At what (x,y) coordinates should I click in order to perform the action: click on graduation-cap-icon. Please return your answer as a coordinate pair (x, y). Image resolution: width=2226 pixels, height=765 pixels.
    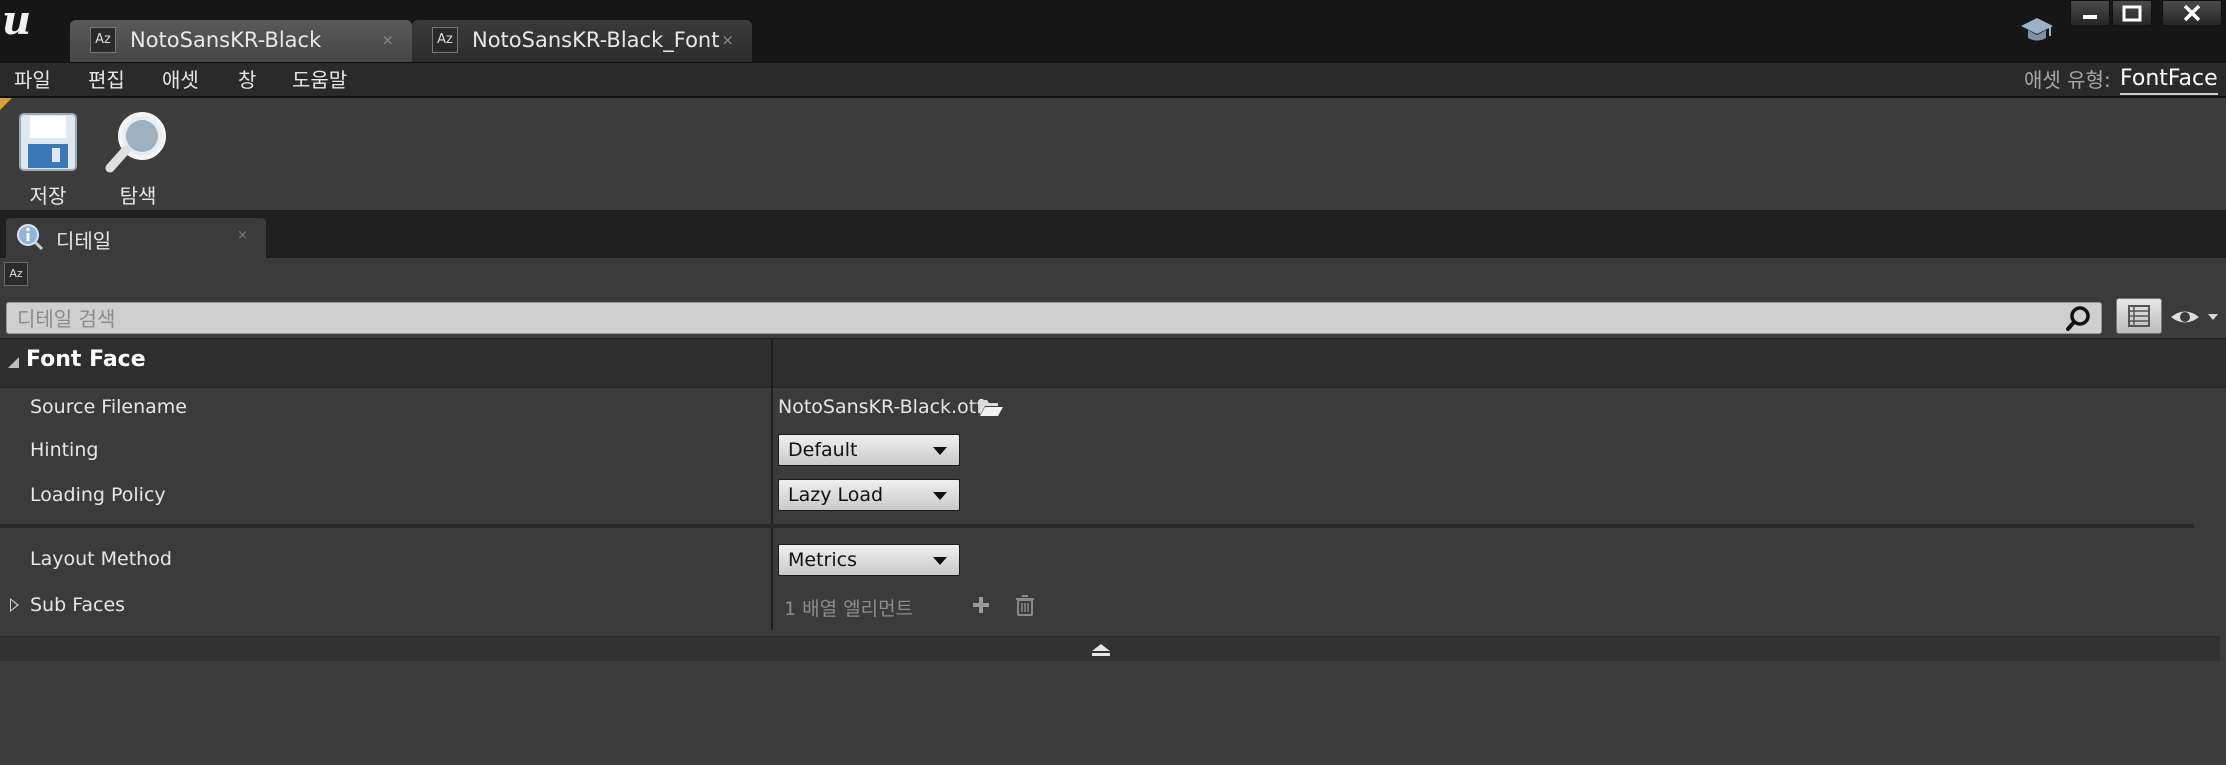
    Looking at the image, I should click on (2037, 29).